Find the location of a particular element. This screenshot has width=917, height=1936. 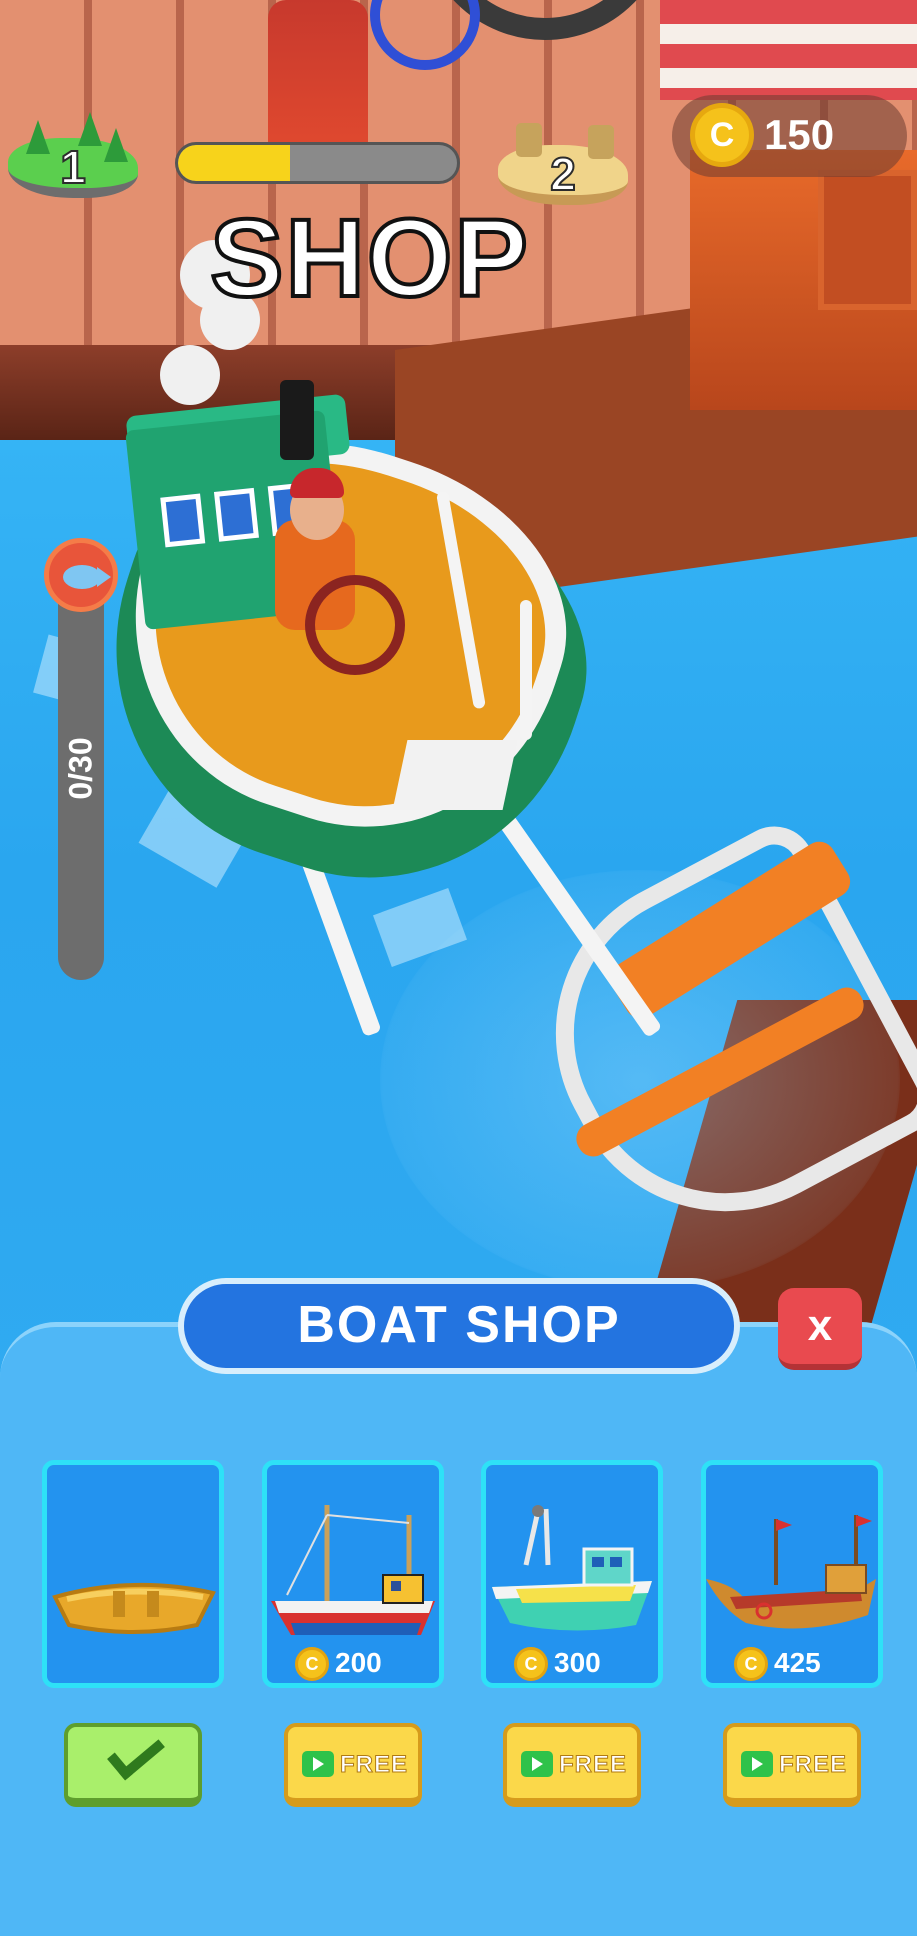

current-level-island: 1 is located at coordinates (73, 160).